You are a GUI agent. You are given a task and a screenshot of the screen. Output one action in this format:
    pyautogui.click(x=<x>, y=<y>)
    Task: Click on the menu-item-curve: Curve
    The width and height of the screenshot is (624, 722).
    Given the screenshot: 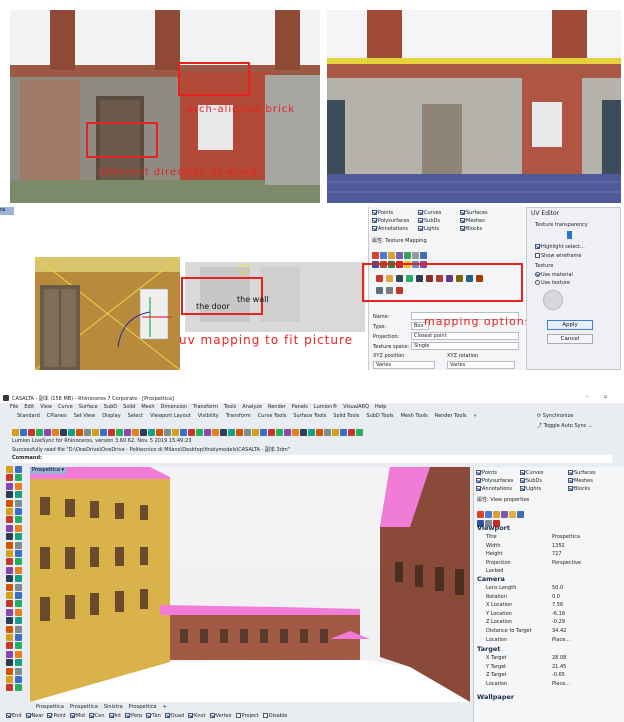 What is the action you would take?
    pyautogui.click(x=65, y=407)
    